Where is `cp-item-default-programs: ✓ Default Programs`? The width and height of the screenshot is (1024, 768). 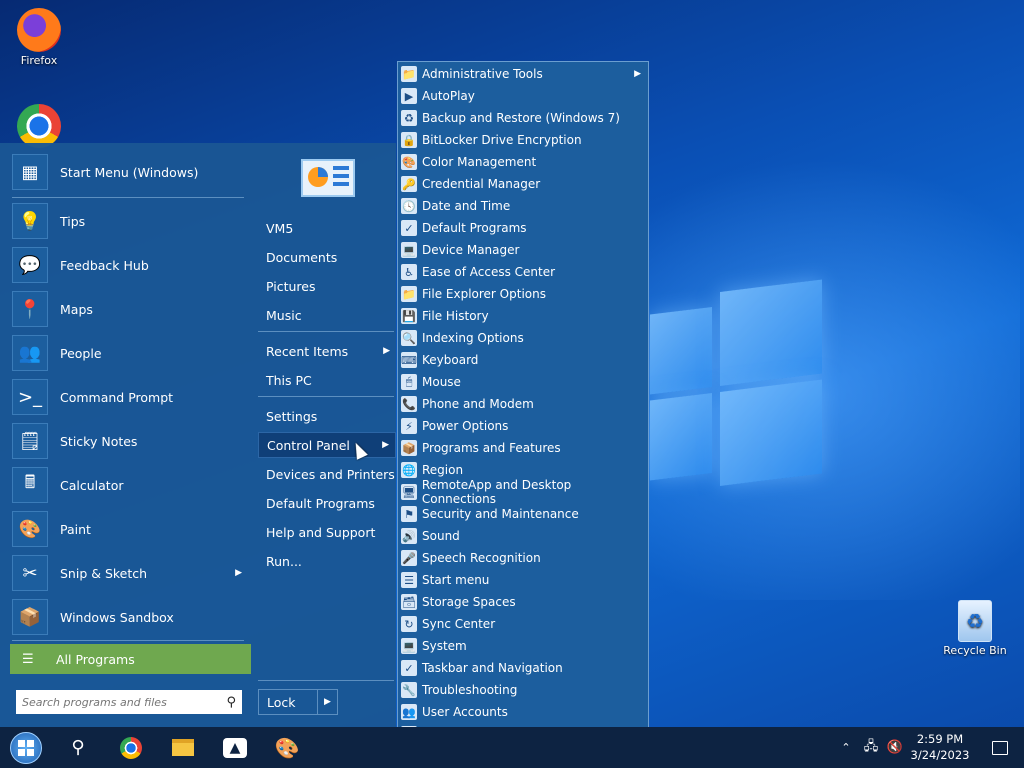 cp-item-default-programs: ✓ Default Programs is located at coordinates (524, 228).